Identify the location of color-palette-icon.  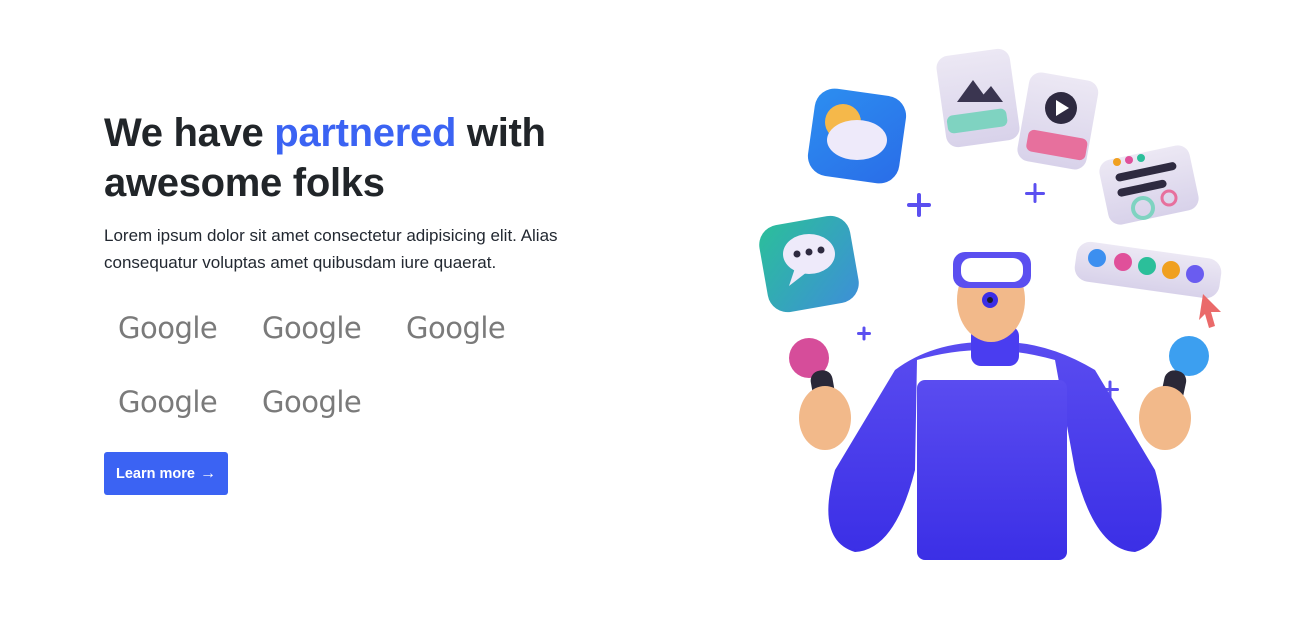
(1148, 270).